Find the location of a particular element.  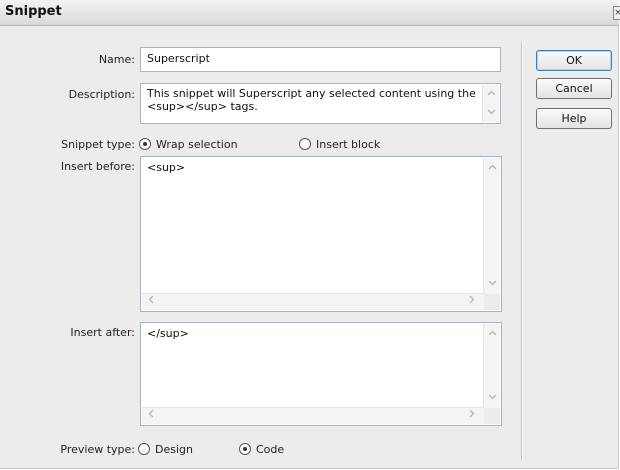

insert-after-field: </sup> is located at coordinates (321, 374).